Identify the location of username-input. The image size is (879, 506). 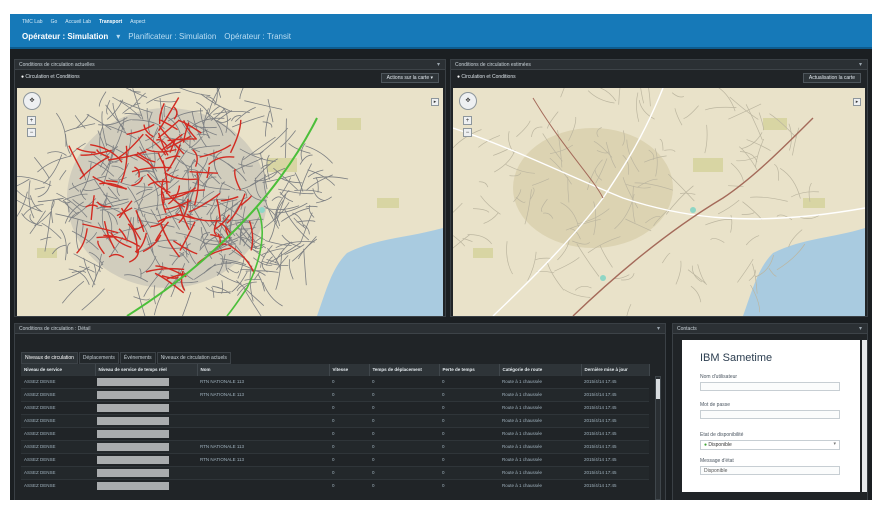
(770, 386).